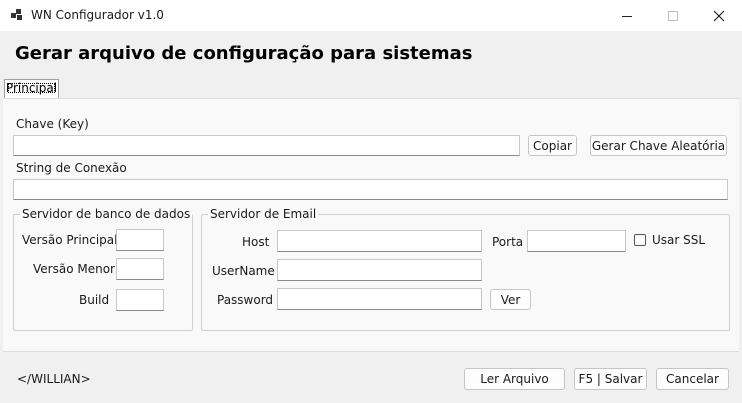  Describe the element at coordinates (243, 271) in the screenshot. I see `username-label: UserName` at that location.